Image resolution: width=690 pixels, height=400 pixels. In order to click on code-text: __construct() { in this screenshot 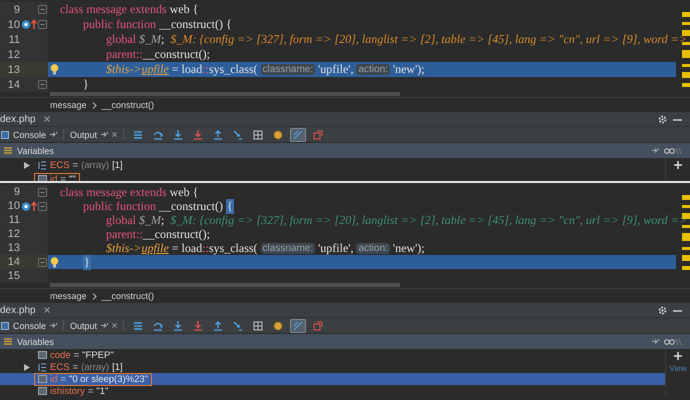, I will do `click(195, 24)`.